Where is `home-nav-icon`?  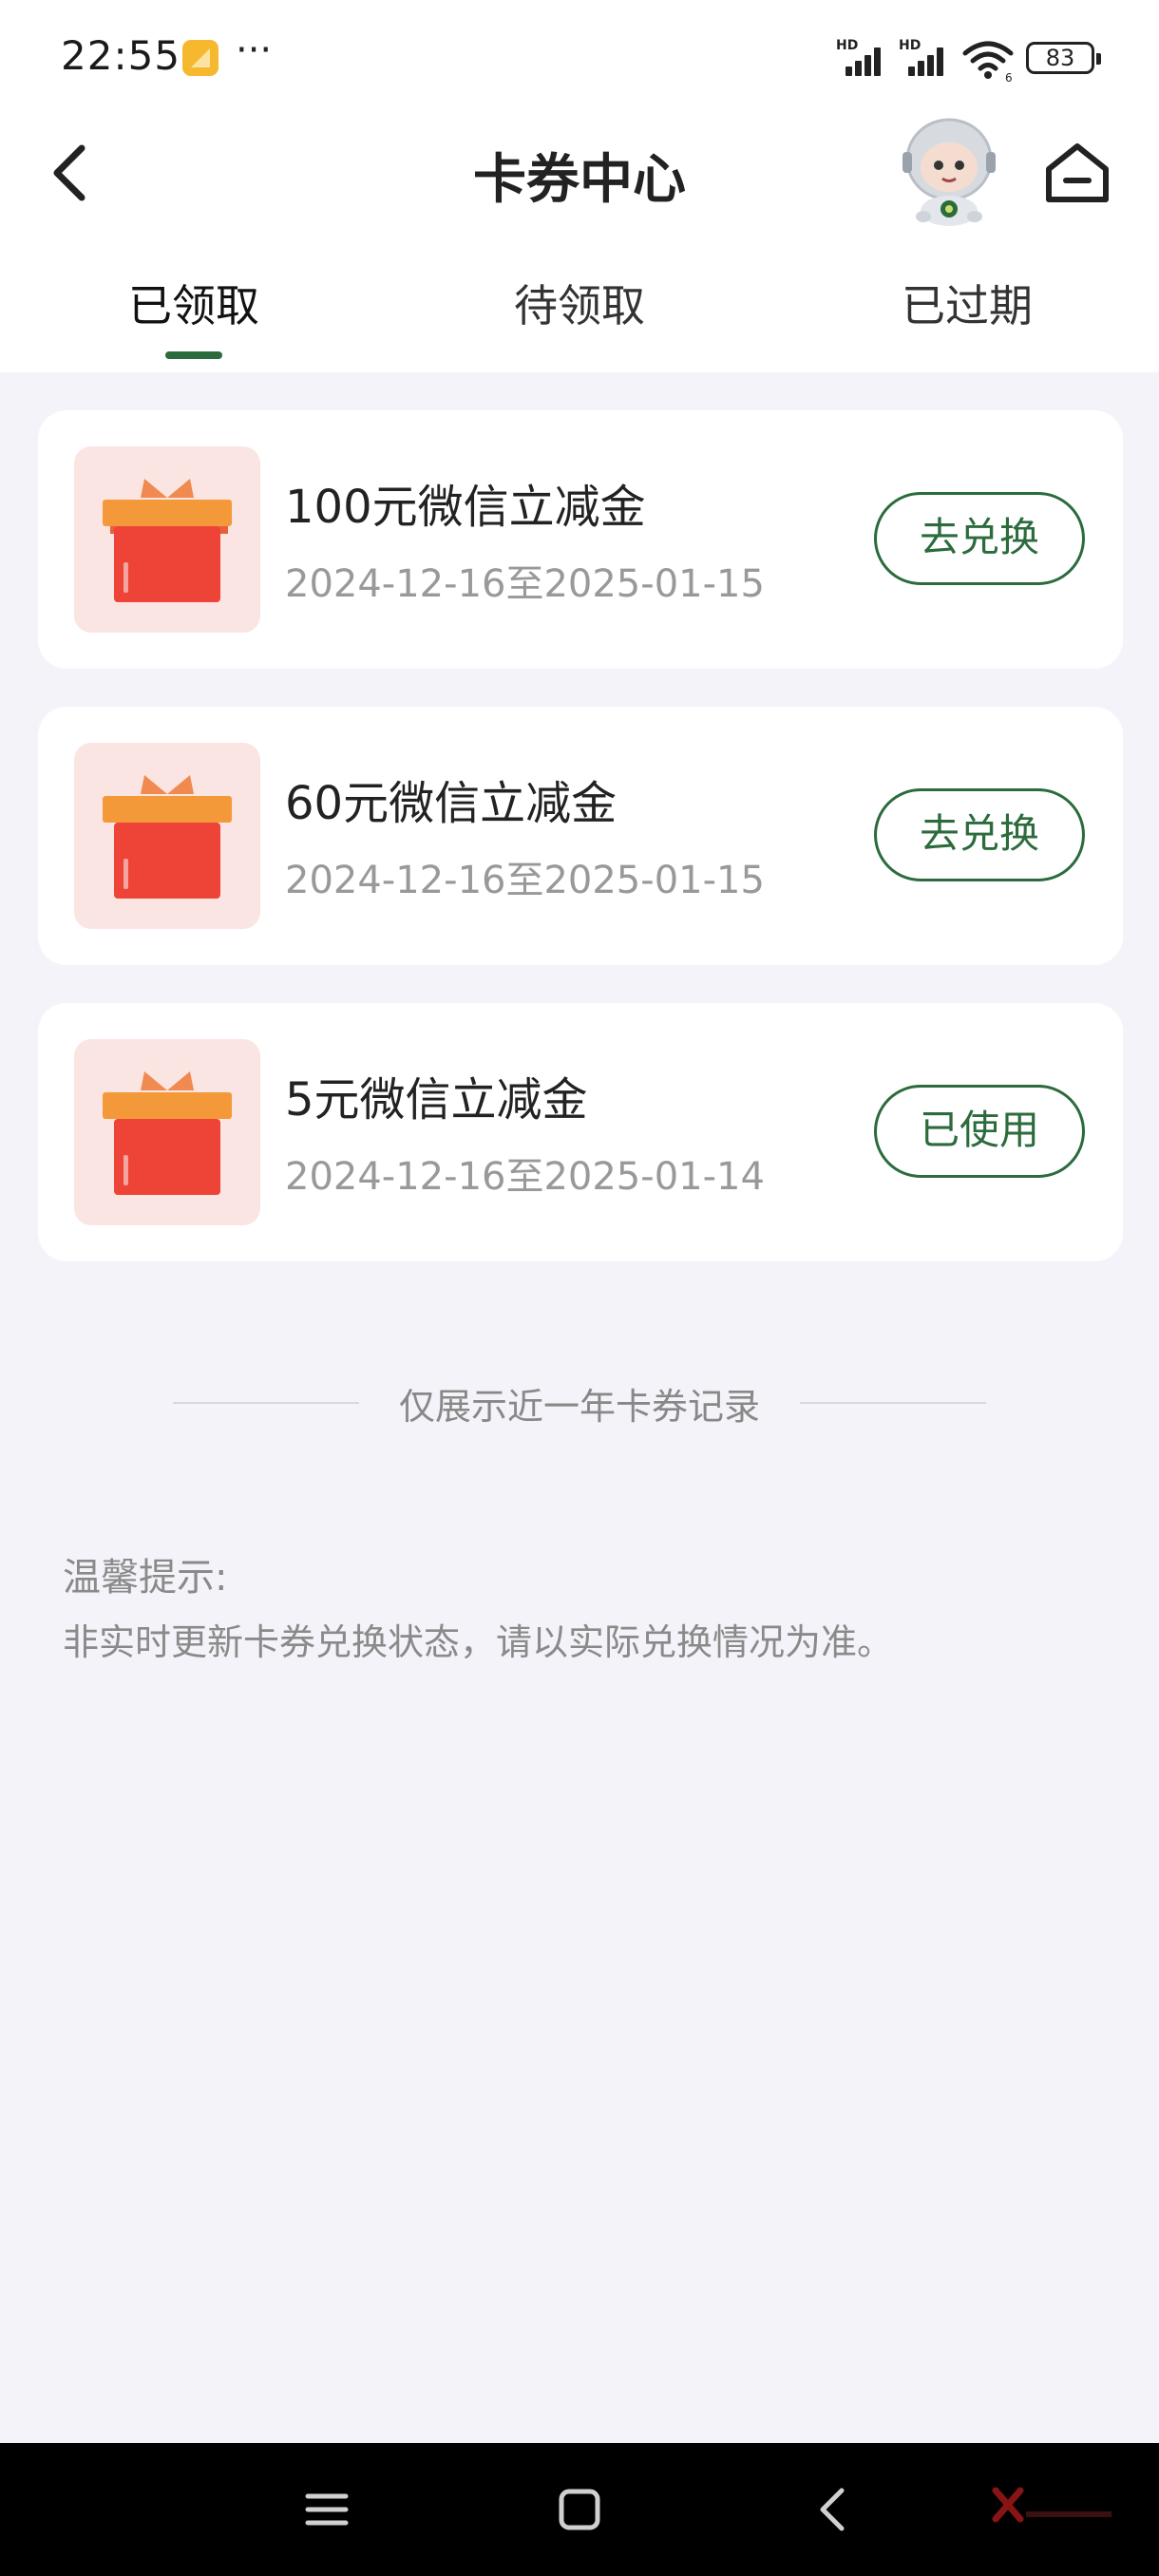 home-nav-icon is located at coordinates (579, 2509).